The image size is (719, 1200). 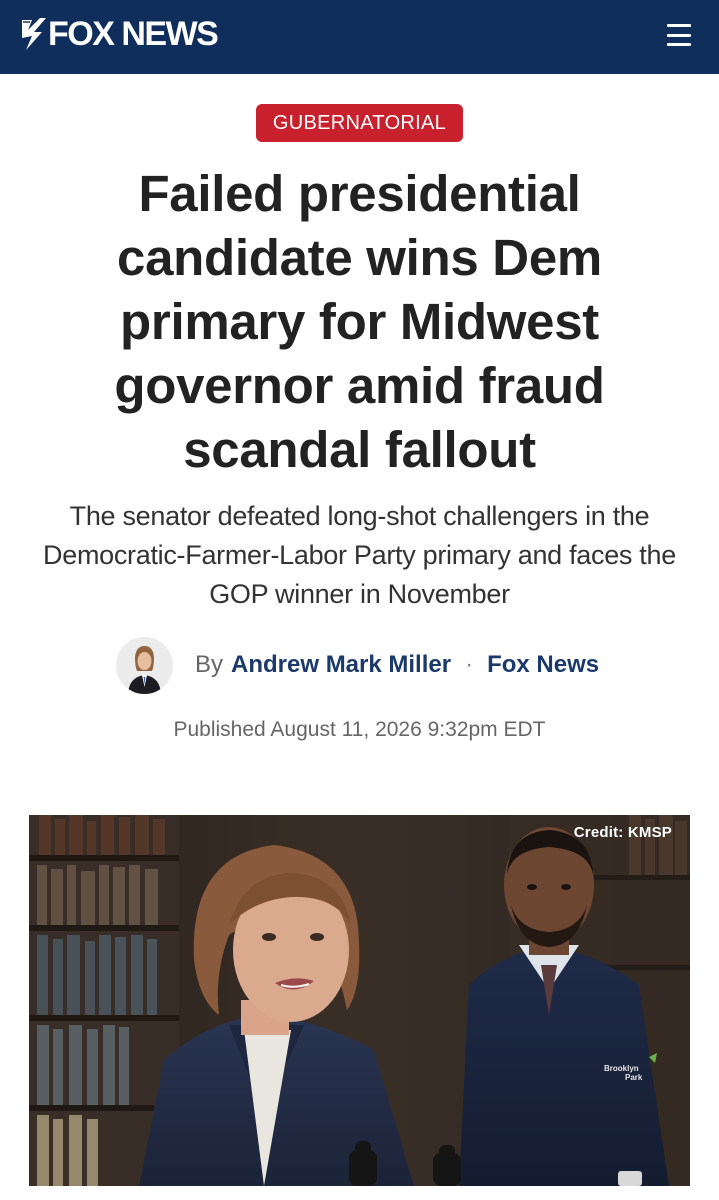 What do you see at coordinates (622, 832) in the screenshot?
I see `image-credit: Credit: KMSP` at bounding box center [622, 832].